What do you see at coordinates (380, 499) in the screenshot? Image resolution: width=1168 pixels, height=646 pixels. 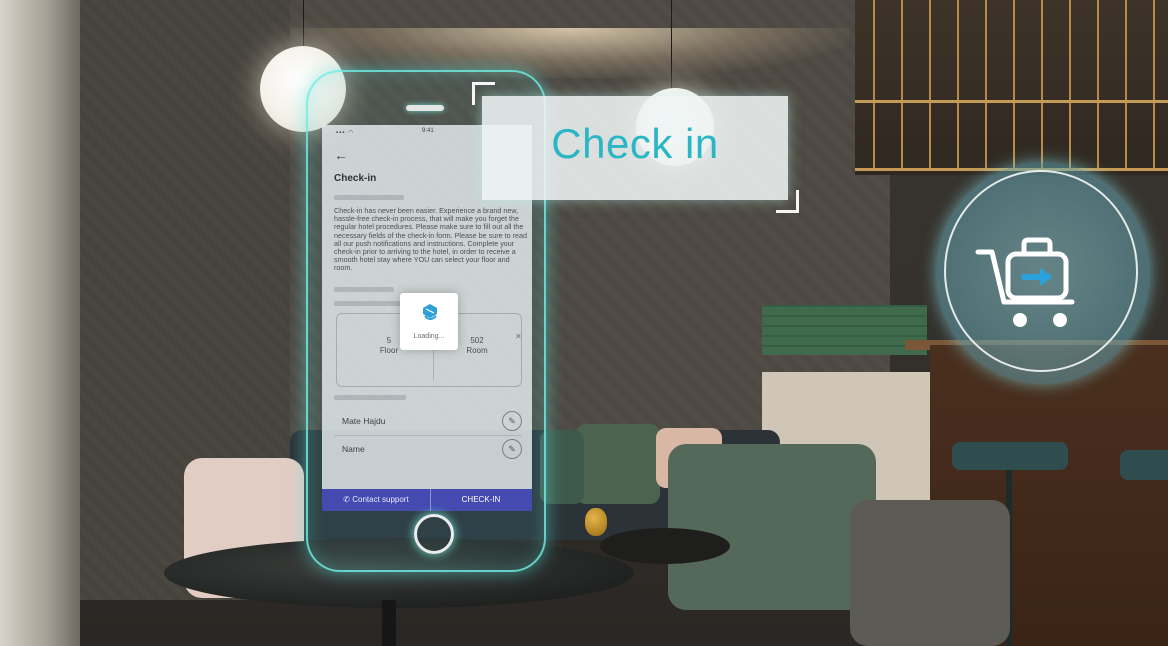 I see `contact-support-label: Contact support` at bounding box center [380, 499].